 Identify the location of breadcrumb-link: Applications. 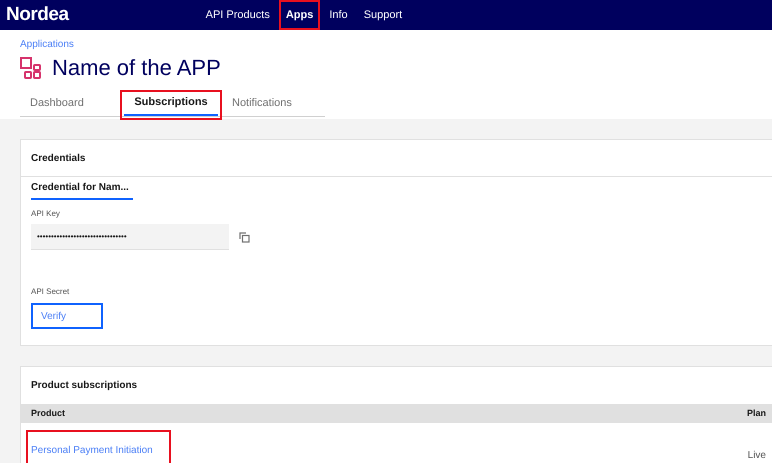
(396, 45).